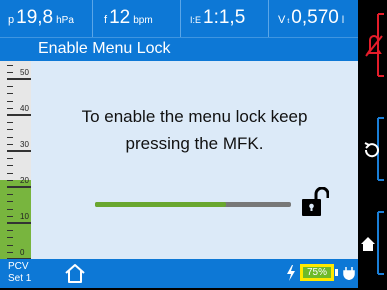 The image size is (387, 290). What do you see at coordinates (120, 17) in the screenshot?
I see `frequency-value: 12` at bounding box center [120, 17].